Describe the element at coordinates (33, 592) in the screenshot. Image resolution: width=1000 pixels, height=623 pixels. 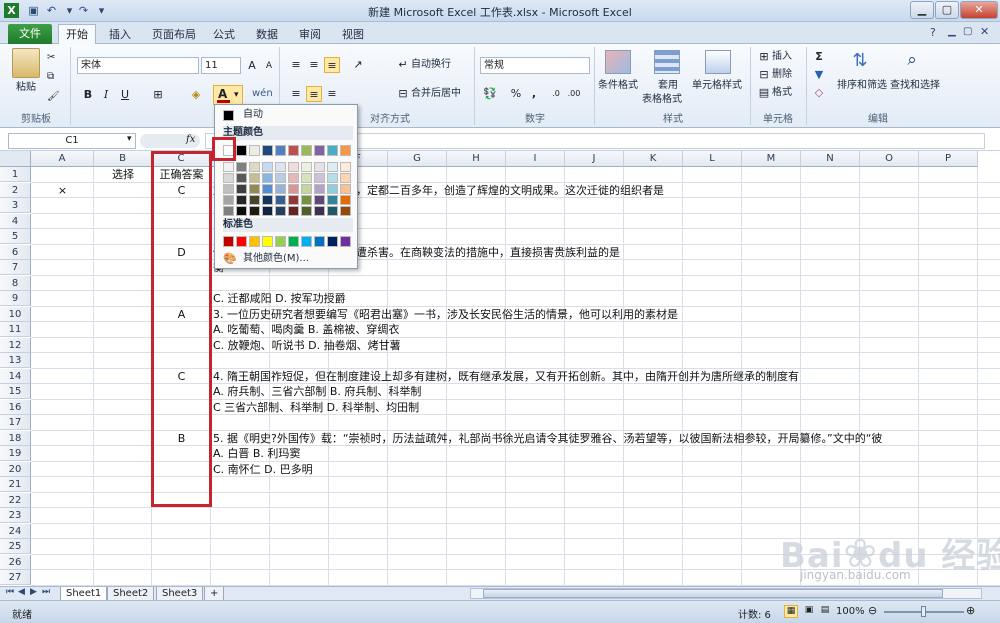
I see `sheet-nav-next-icon: ▶` at that location.